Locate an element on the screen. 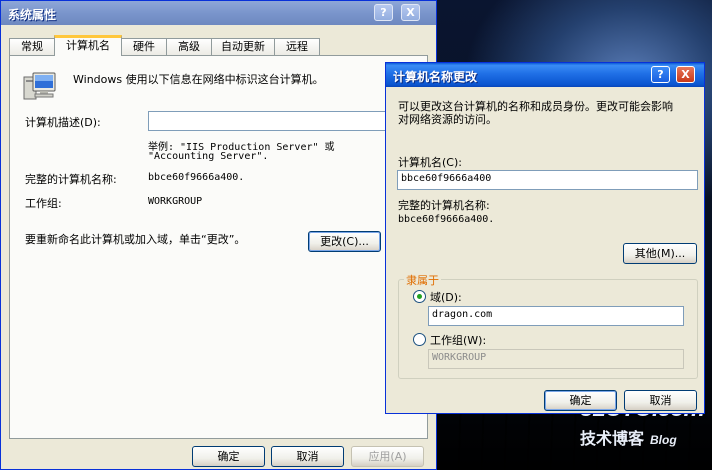 This screenshot has height=470, width=712. close-icon: X is located at coordinates (410, 12).